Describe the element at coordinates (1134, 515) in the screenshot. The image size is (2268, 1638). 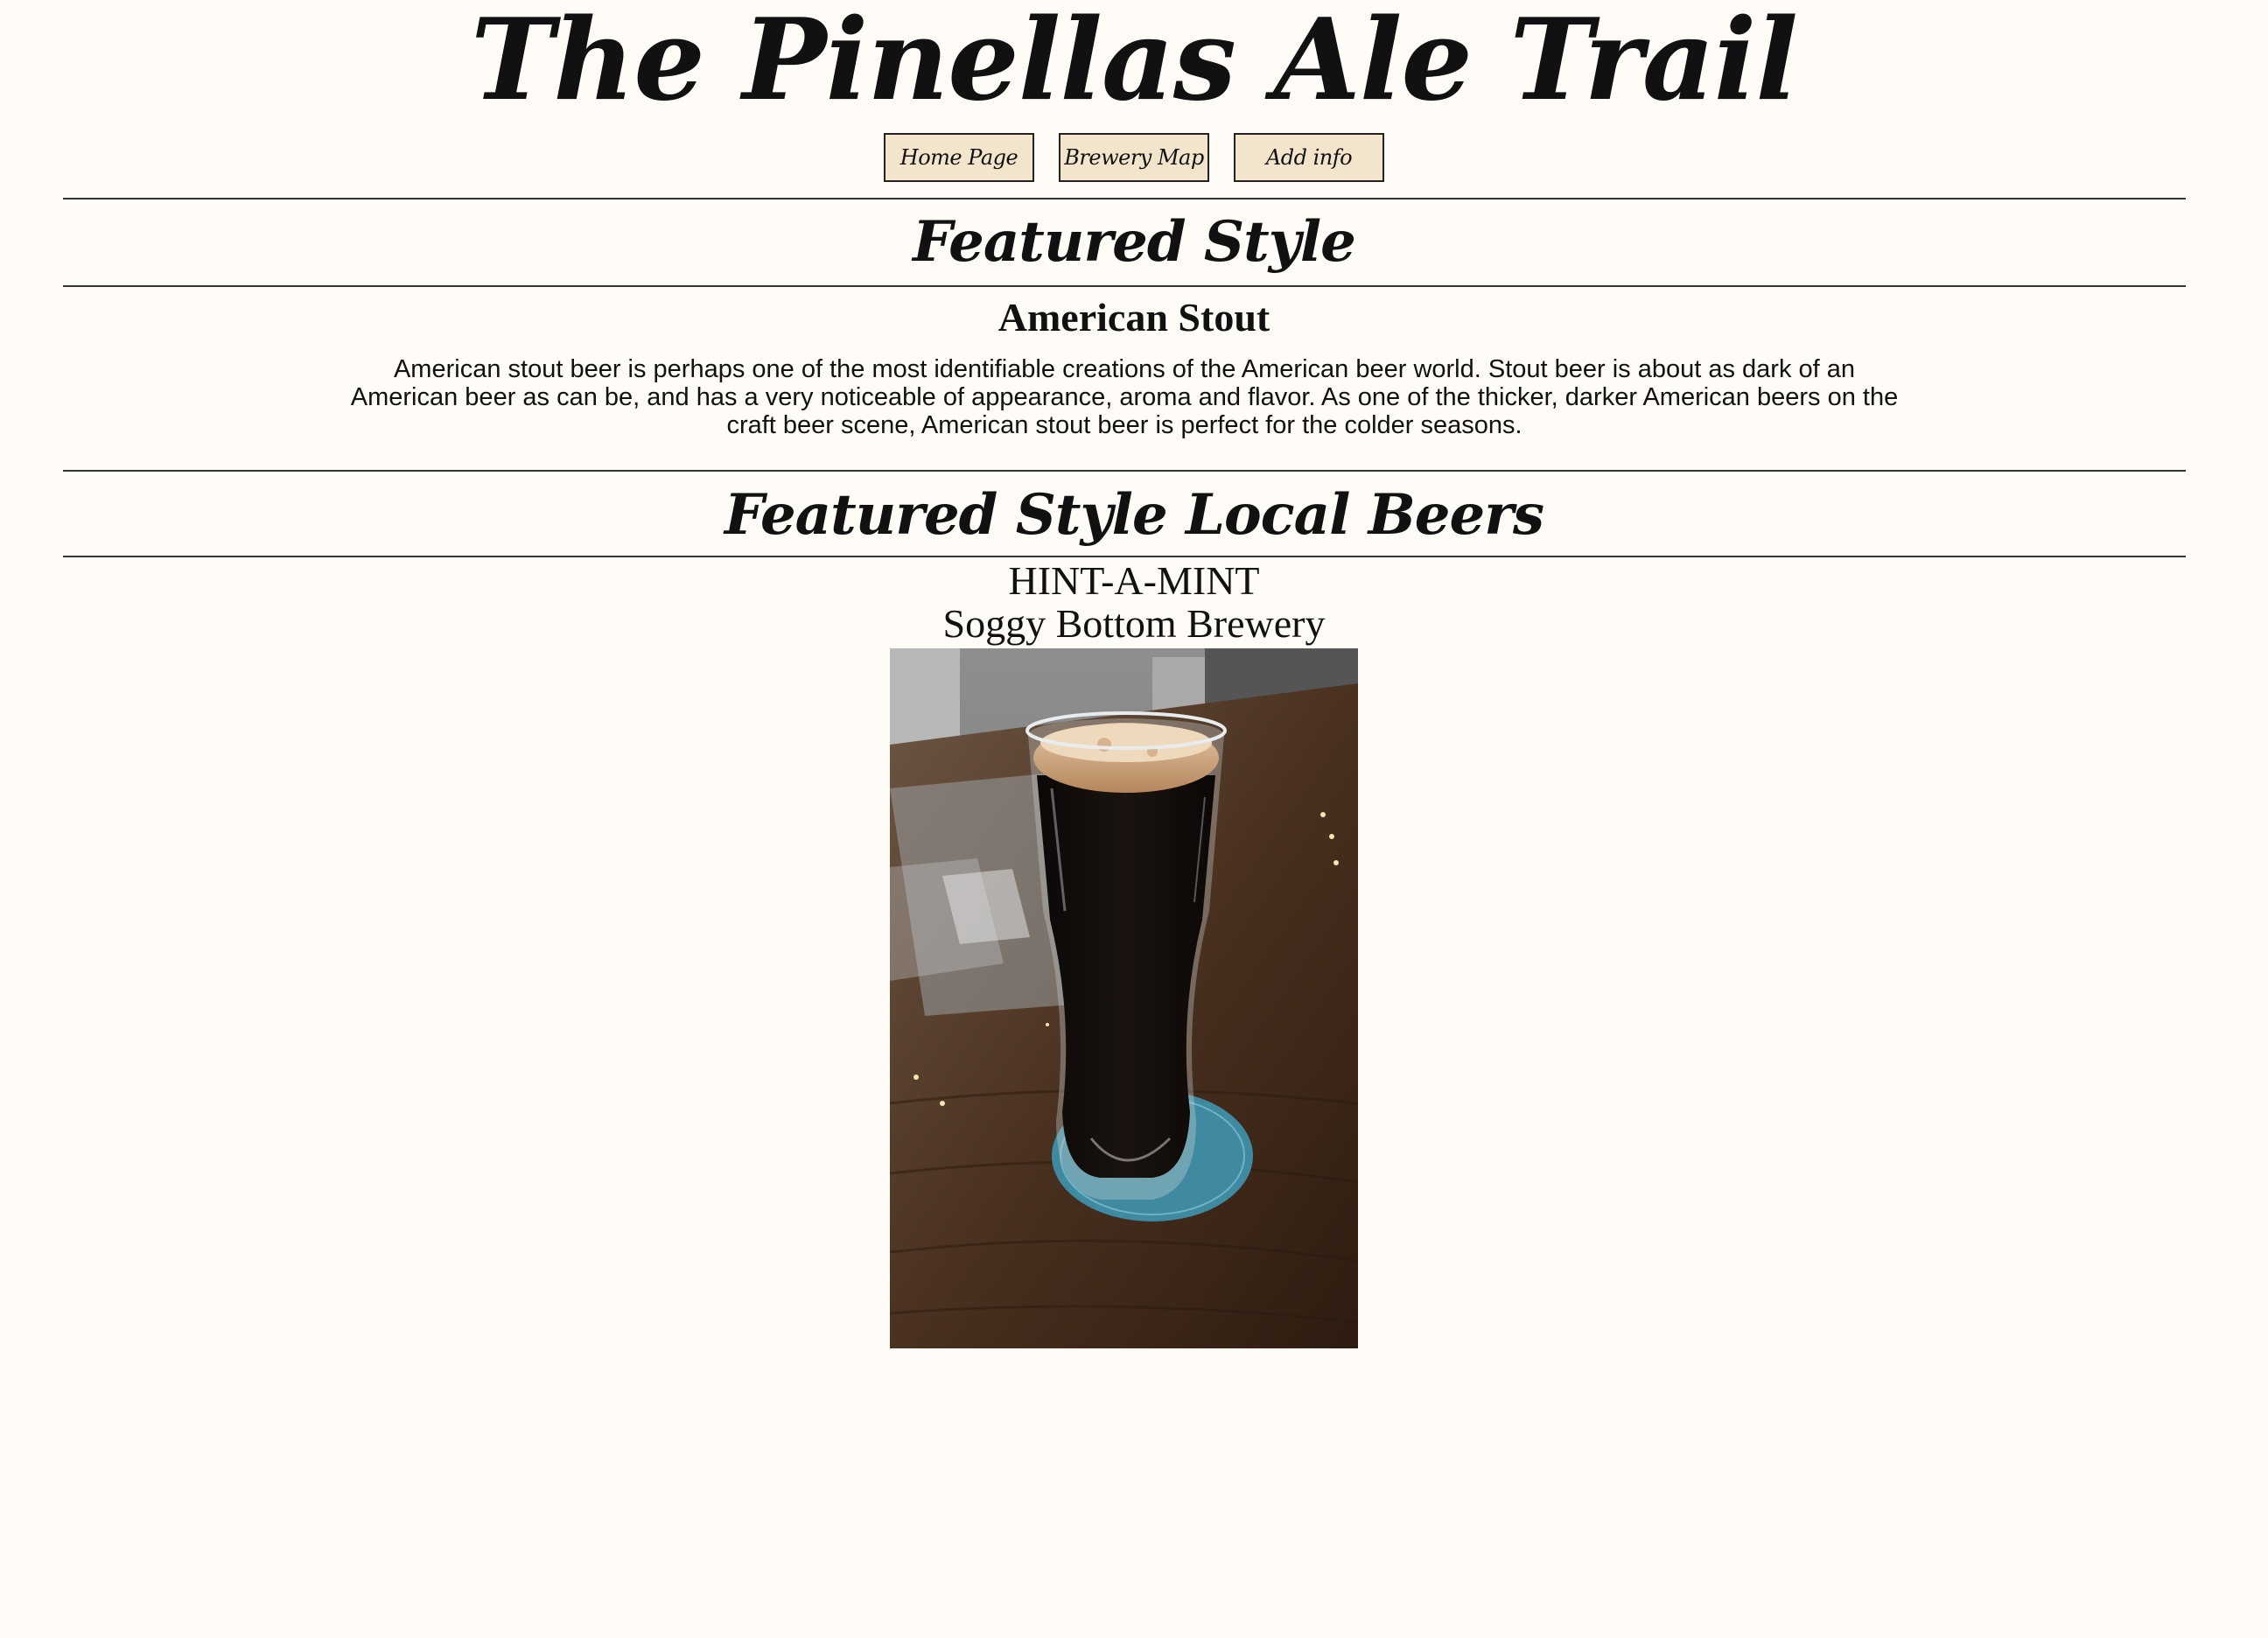
I see `local-beers-heading: Featured Style Local Beers` at that location.